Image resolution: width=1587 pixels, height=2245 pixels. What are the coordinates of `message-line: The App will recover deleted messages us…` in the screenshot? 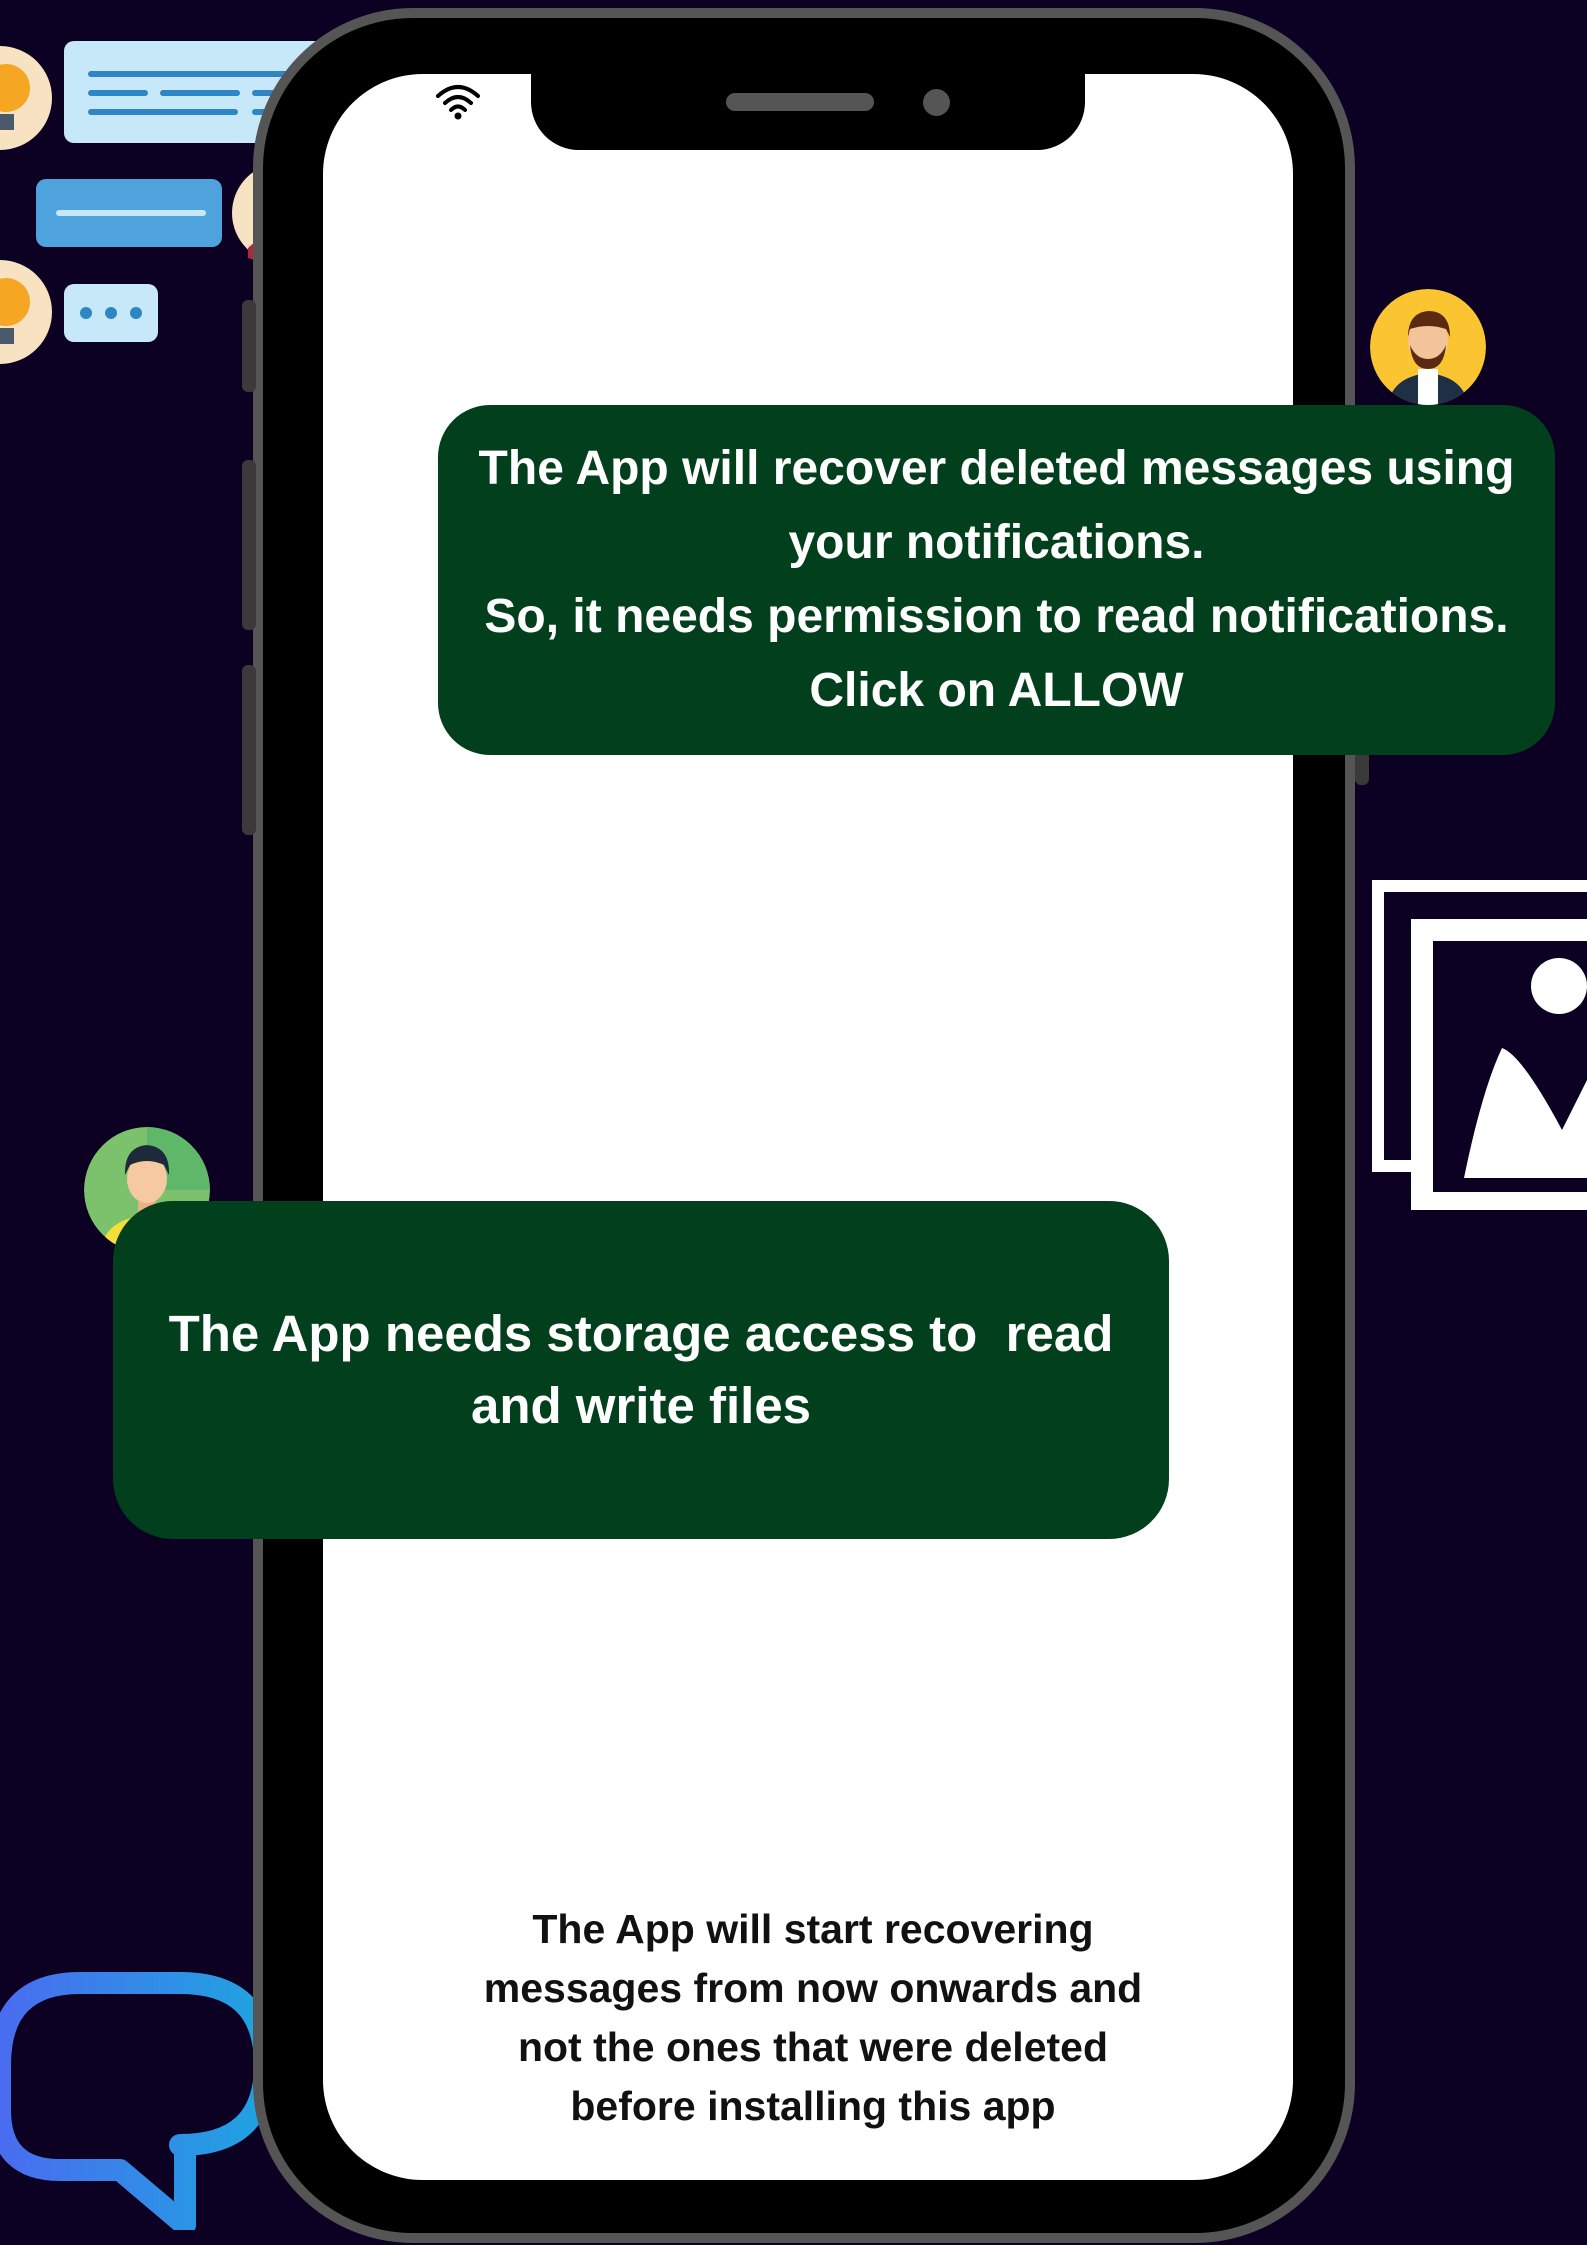 It's located at (996, 468).